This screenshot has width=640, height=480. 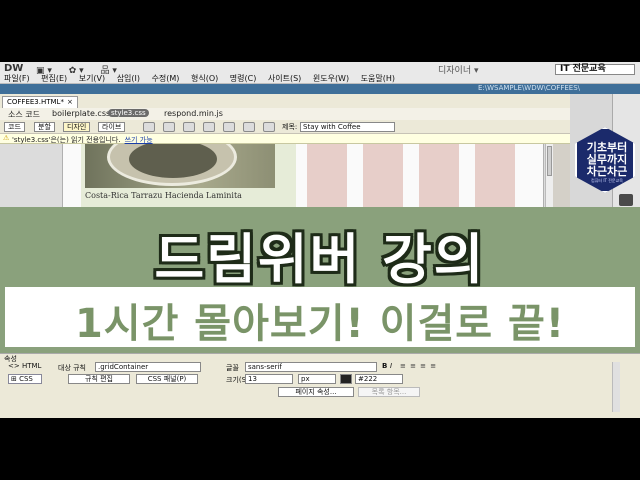 What do you see at coordinates (66, 140) in the screenshot?
I see `info-message-text: 'style3.css'은(는) 읽기 전용입니다.` at bounding box center [66, 140].